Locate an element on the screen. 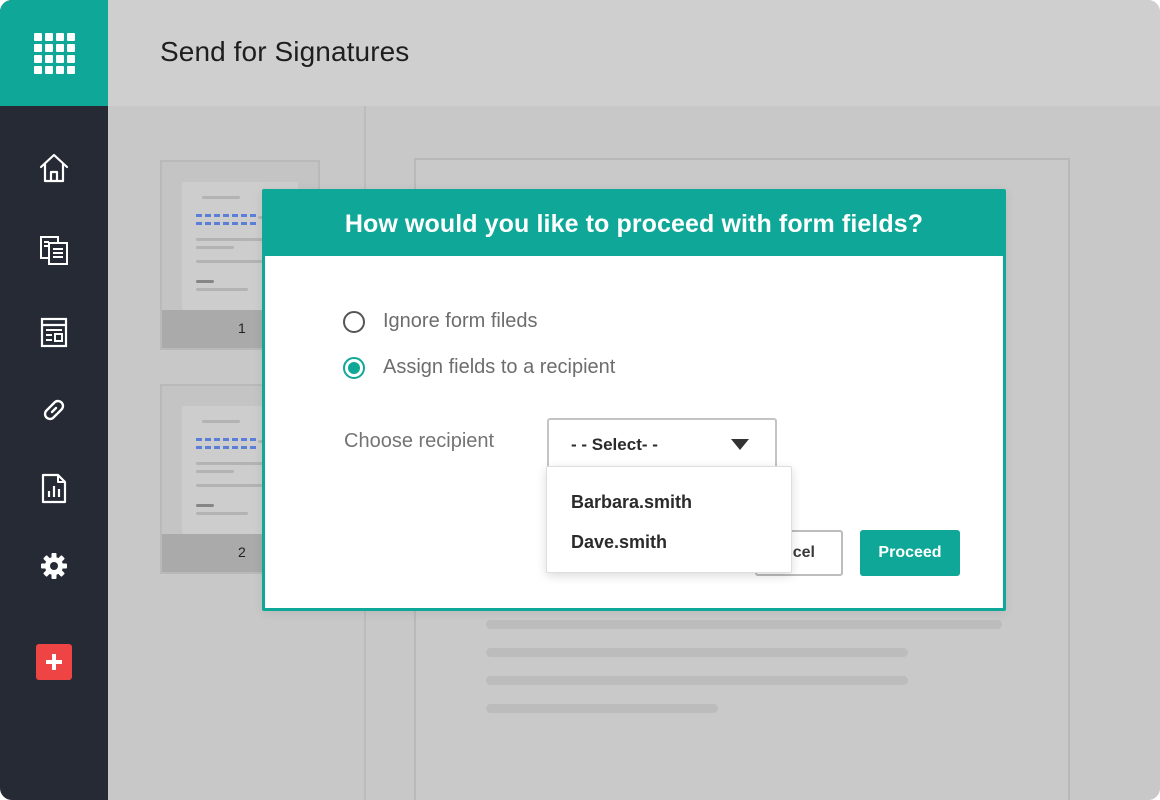  chevron-down-icon is located at coordinates (740, 444).